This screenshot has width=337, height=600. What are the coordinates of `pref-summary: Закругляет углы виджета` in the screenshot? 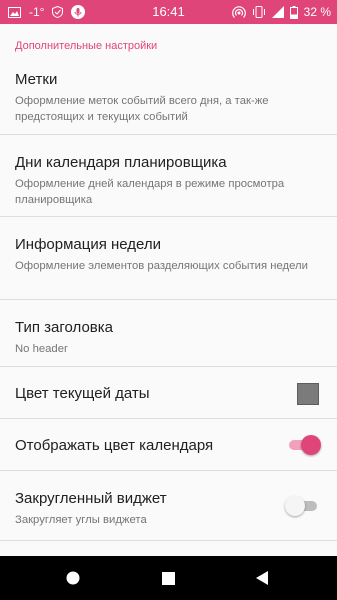 It's located at (81, 520).